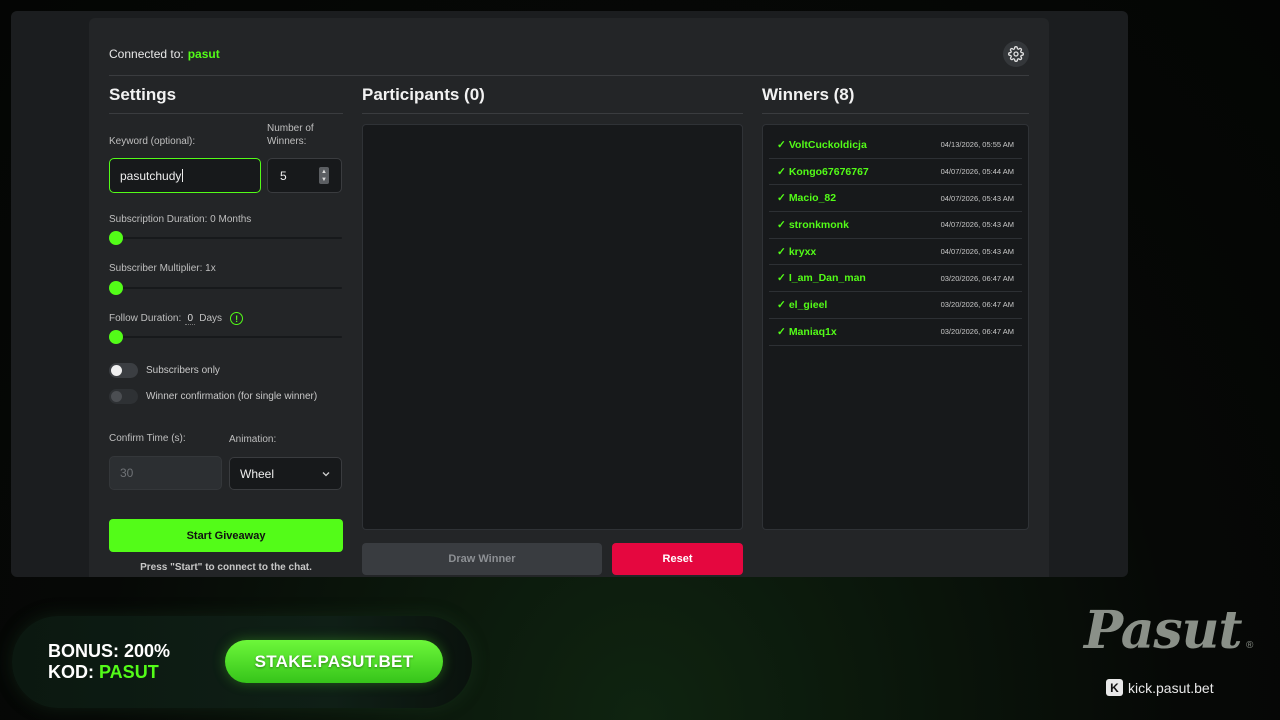 The height and width of the screenshot is (720, 1280). What do you see at coordinates (162, 268) in the screenshot?
I see `sub-multiplier-label: Subscriber Multiplier: 1x` at bounding box center [162, 268].